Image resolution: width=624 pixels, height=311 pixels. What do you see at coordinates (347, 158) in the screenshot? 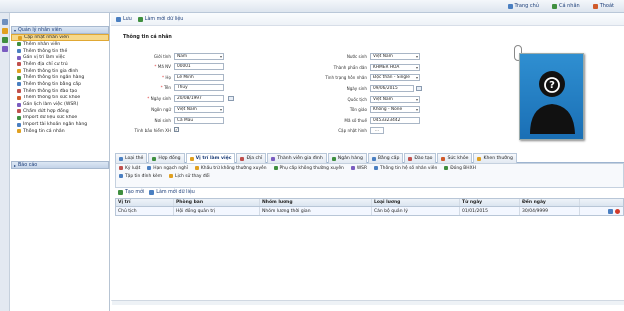
I see `tab-bank: Ngân hàng` at bounding box center [347, 158].